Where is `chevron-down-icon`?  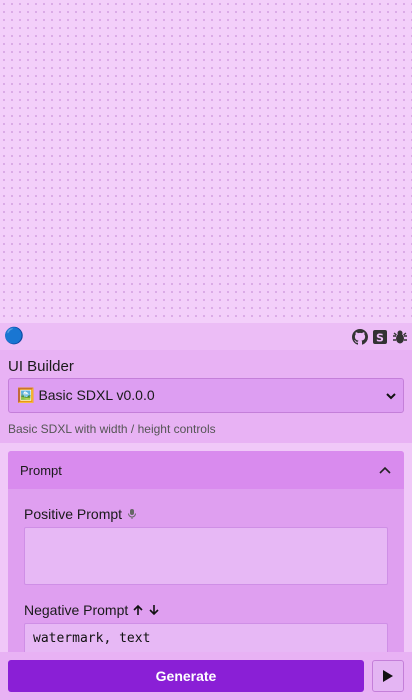 chevron-down-icon is located at coordinates (391, 395).